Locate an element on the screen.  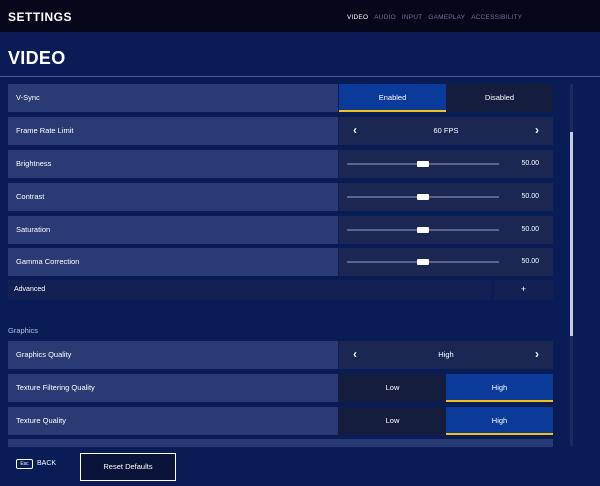
setting-label: Saturation is located at coordinates (173, 230).